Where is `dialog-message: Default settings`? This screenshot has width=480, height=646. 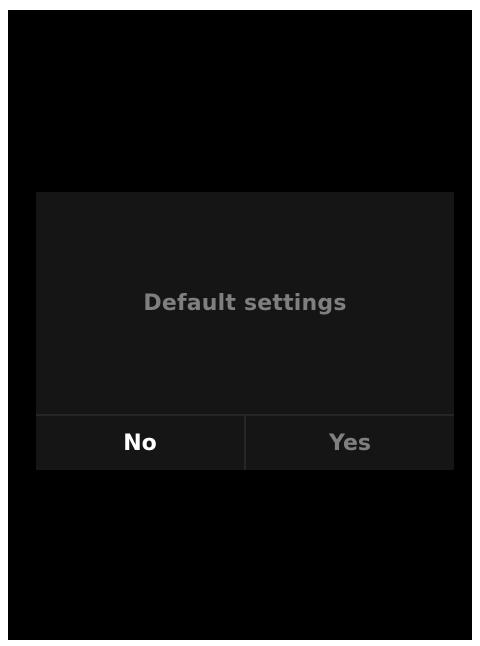
dialog-message: Default settings is located at coordinates (245, 303).